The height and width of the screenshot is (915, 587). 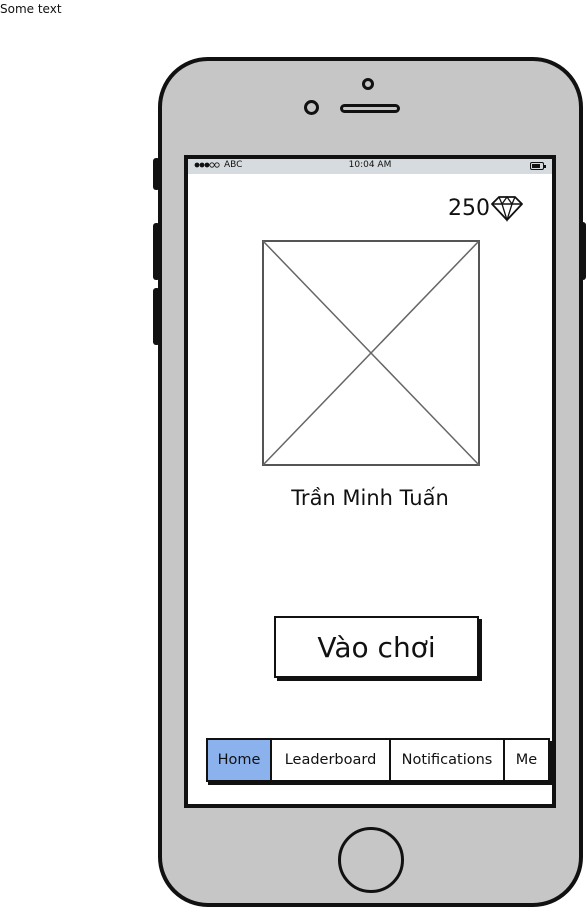 I want to click on tab-notifications: Notifications, so click(x=448, y=760).